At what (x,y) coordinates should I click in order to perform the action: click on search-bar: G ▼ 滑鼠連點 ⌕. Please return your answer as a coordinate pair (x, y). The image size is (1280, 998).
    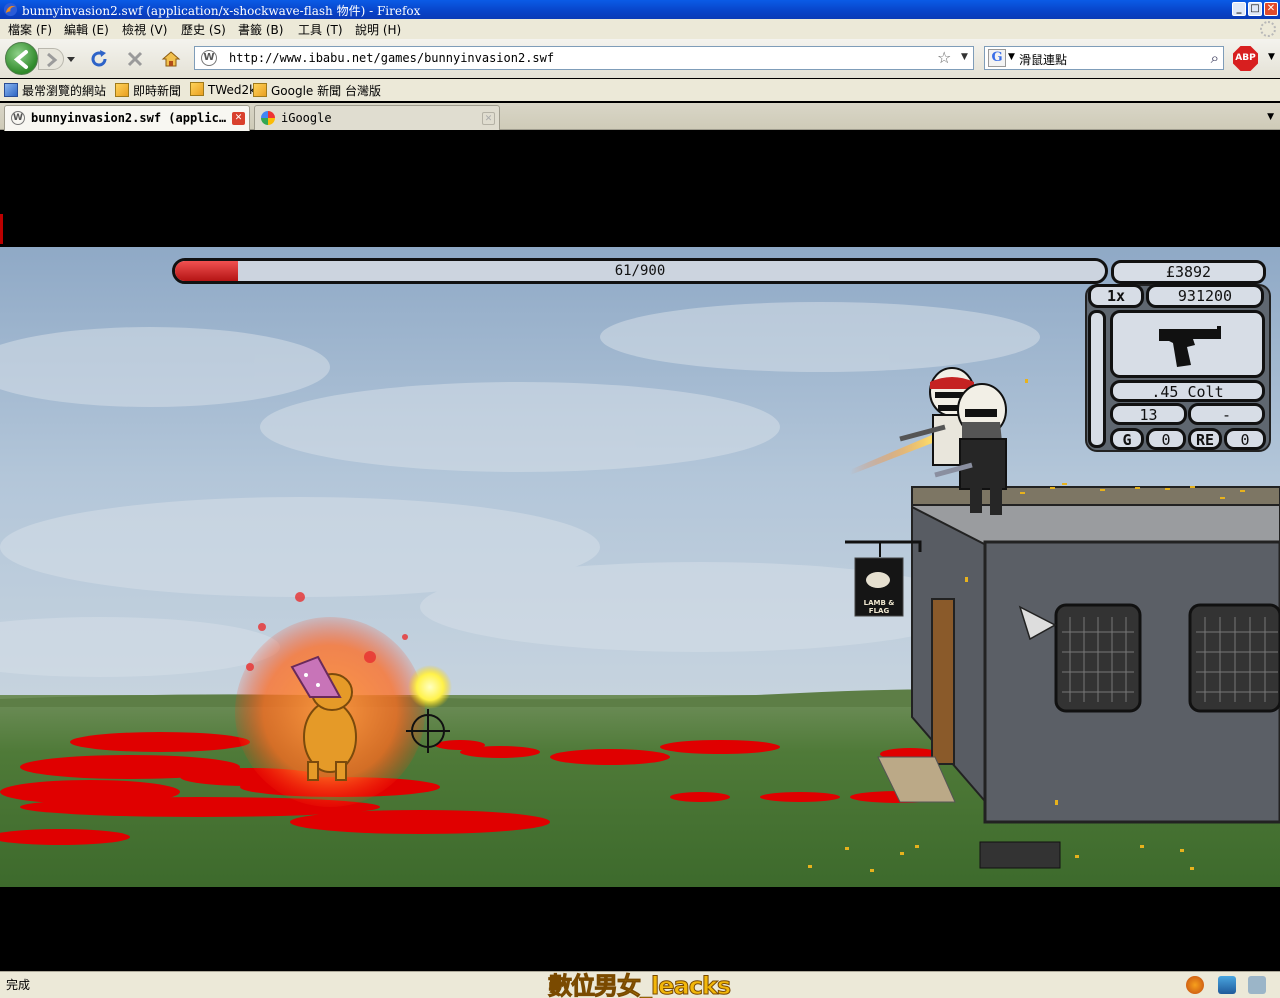
    Looking at the image, I should click on (1104, 58).